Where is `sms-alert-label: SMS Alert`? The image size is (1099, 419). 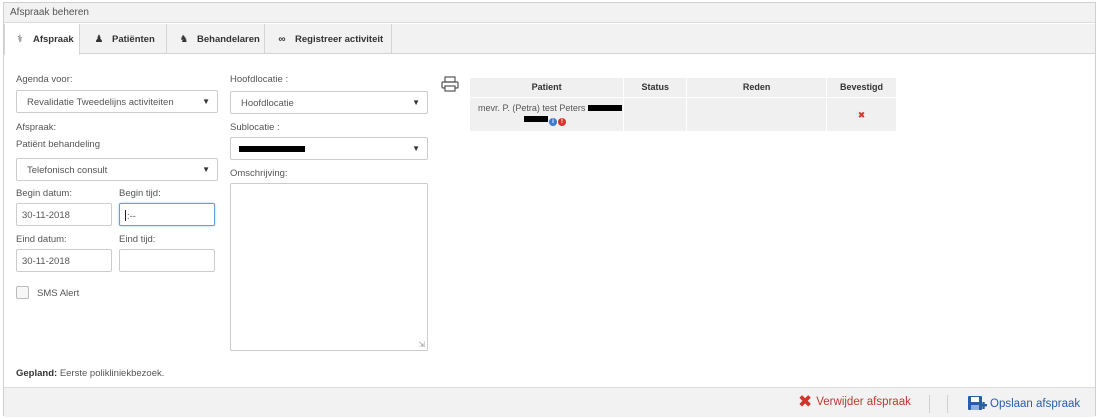
sms-alert-label: SMS Alert is located at coordinates (58, 293).